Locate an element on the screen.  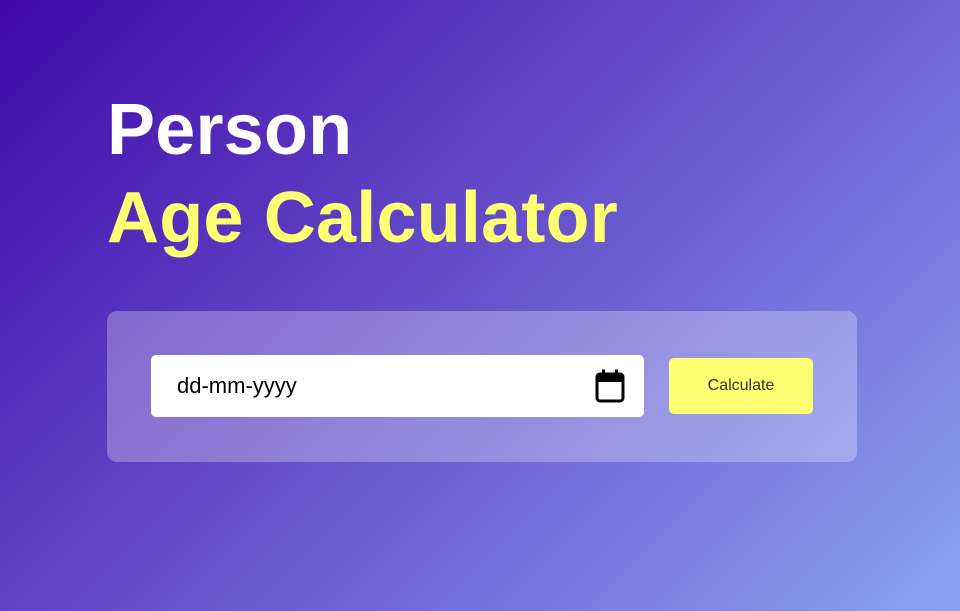
title-line-age-calculator: Age Calculator is located at coordinates (362, 218).